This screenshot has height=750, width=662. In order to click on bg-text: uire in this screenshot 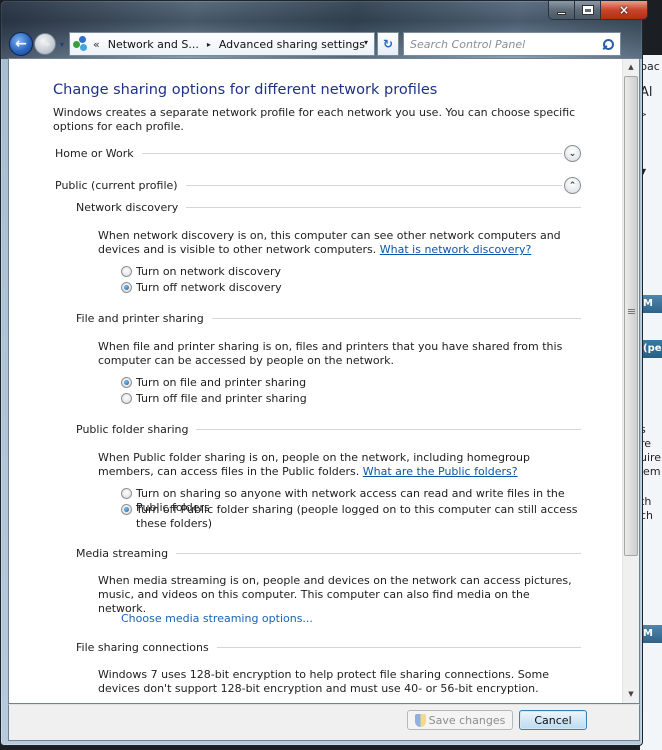, I will do `click(651, 457)`.